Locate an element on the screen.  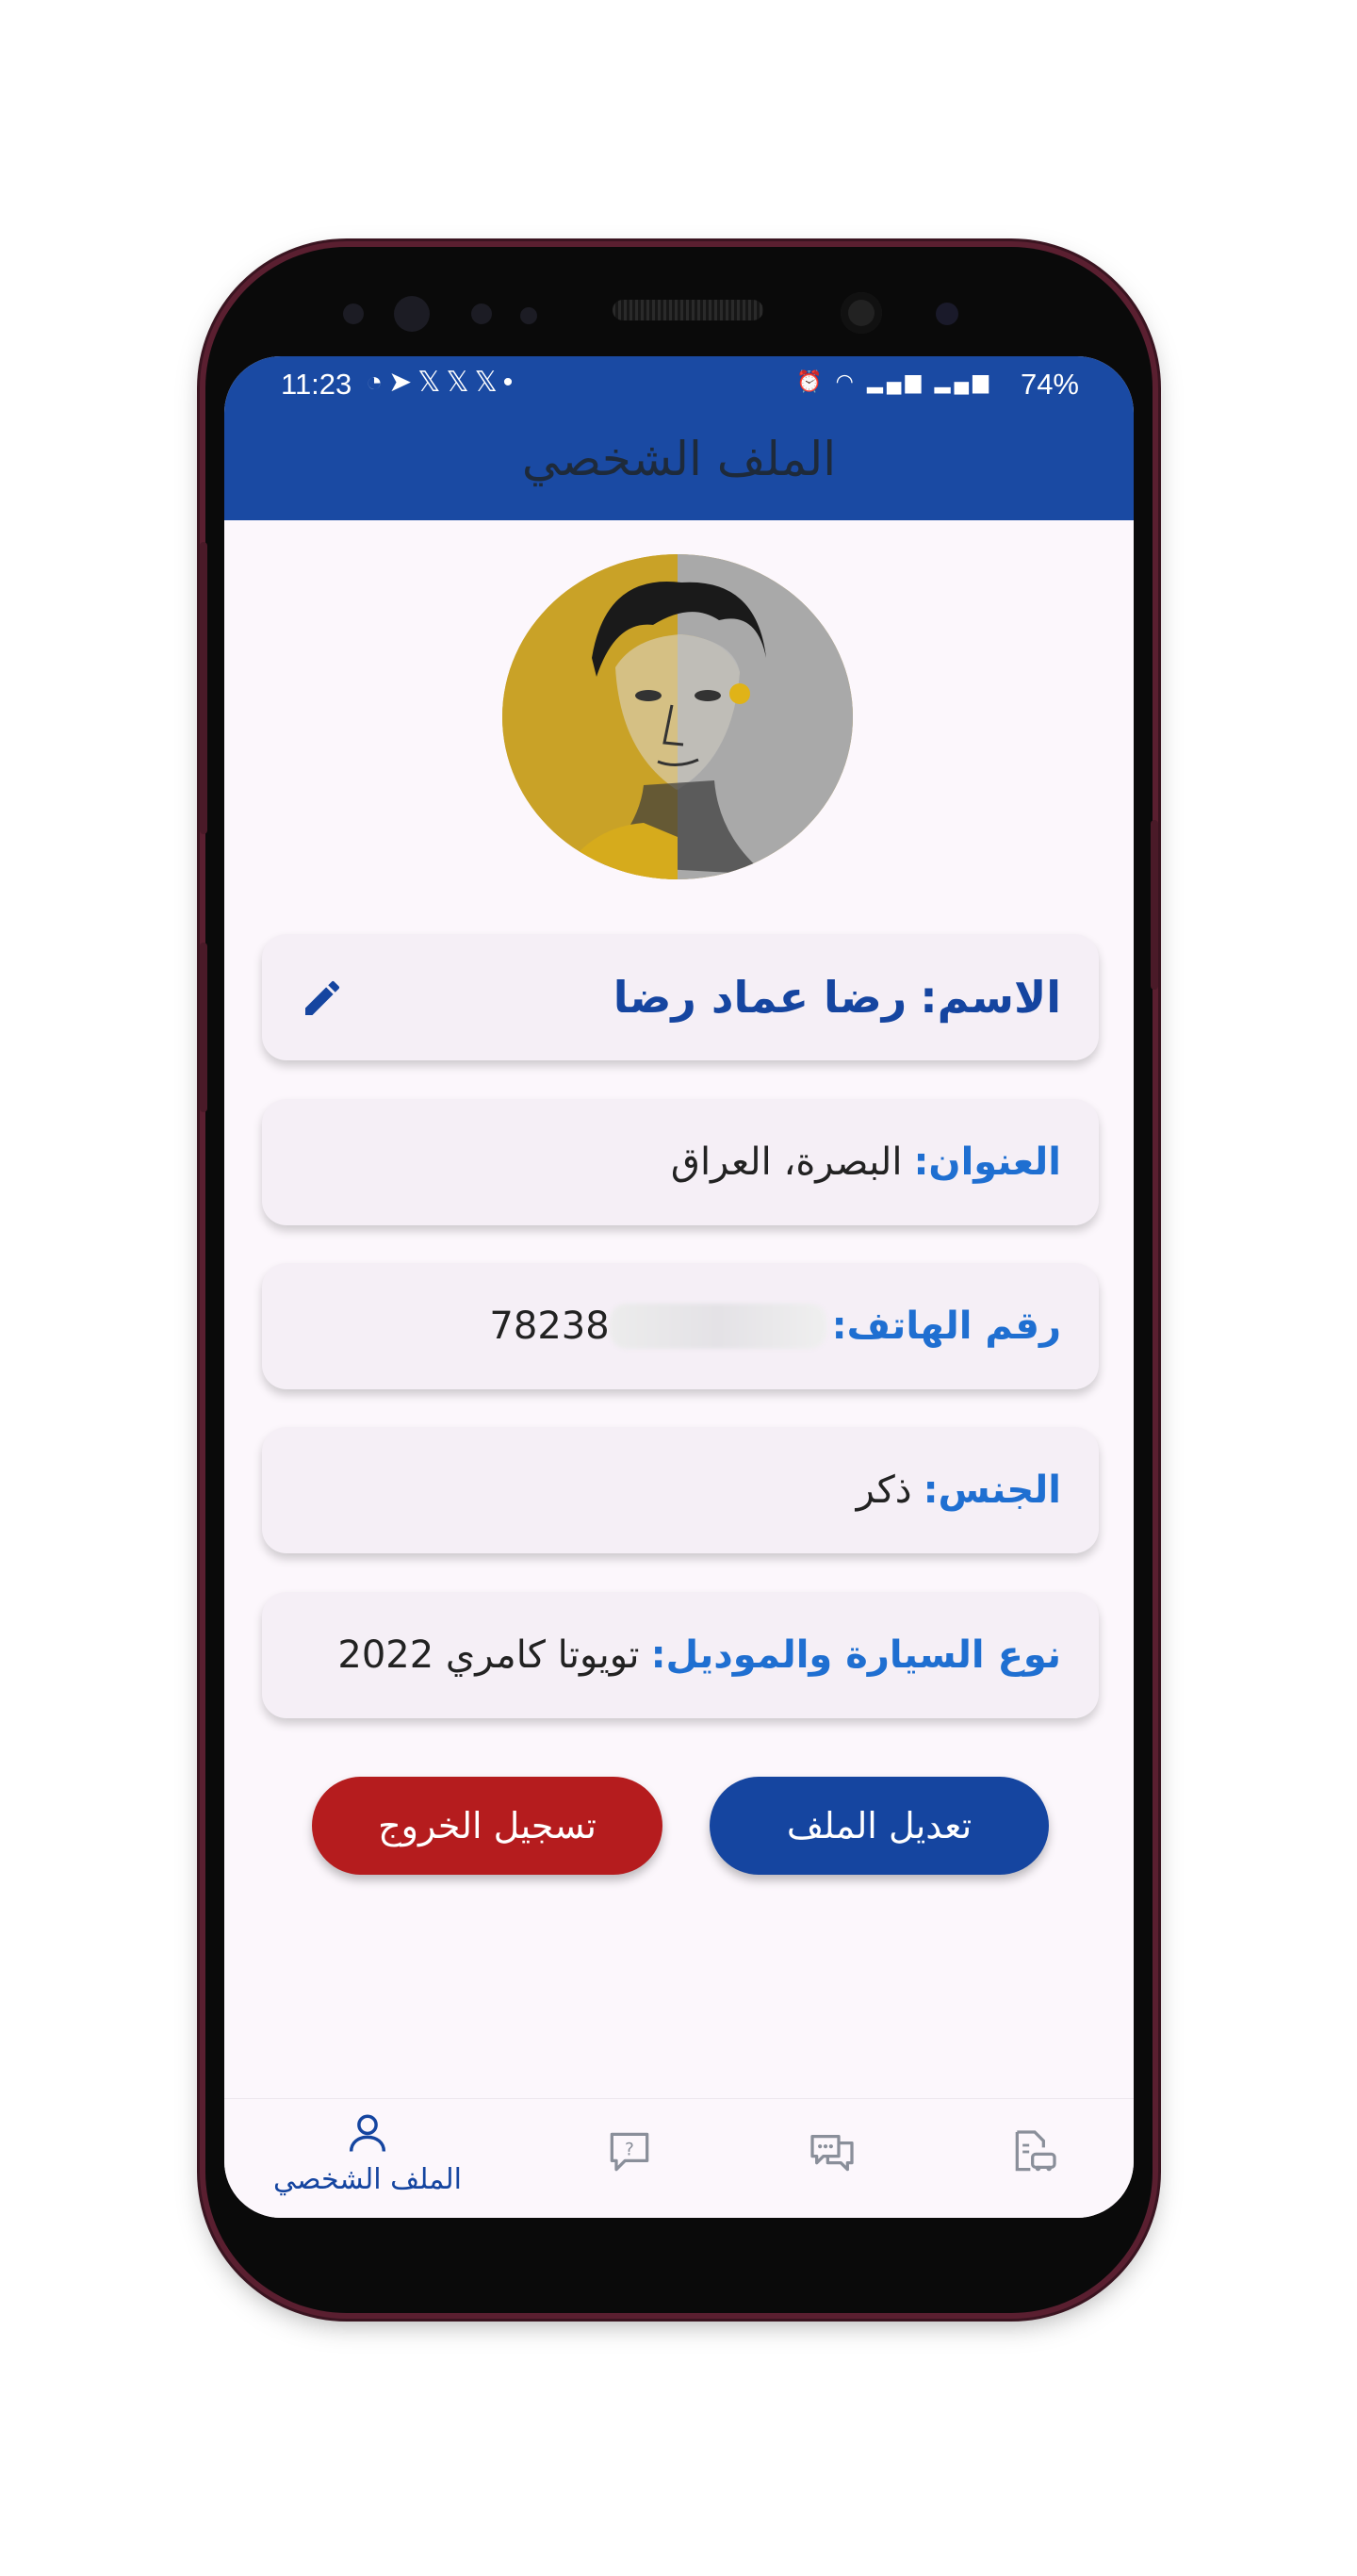
app-bar: الملف الشخصي is located at coordinates (679, 465).